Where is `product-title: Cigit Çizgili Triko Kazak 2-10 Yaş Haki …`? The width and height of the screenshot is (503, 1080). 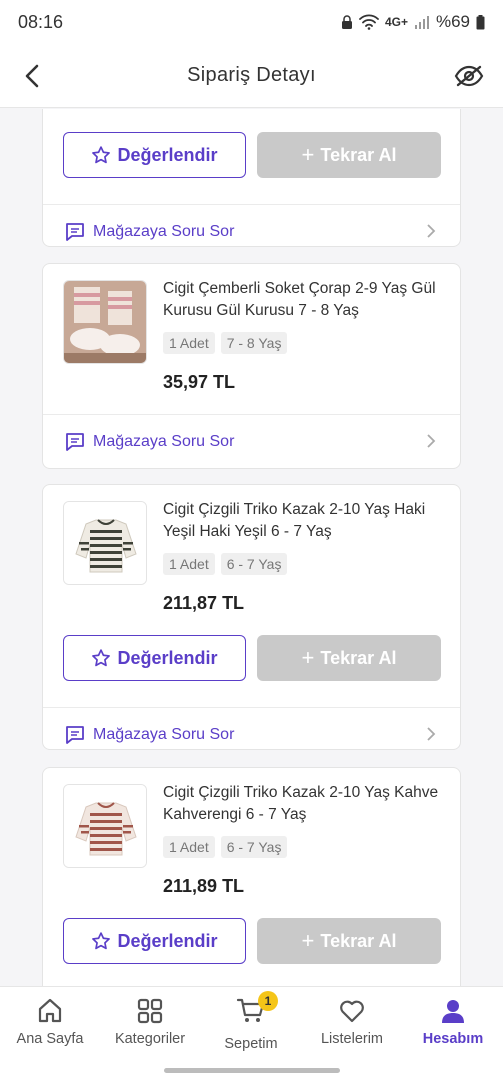 product-title: Cigit Çizgili Triko Kazak 2-10 Yaş Haki … is located at coordinates (303, 521).